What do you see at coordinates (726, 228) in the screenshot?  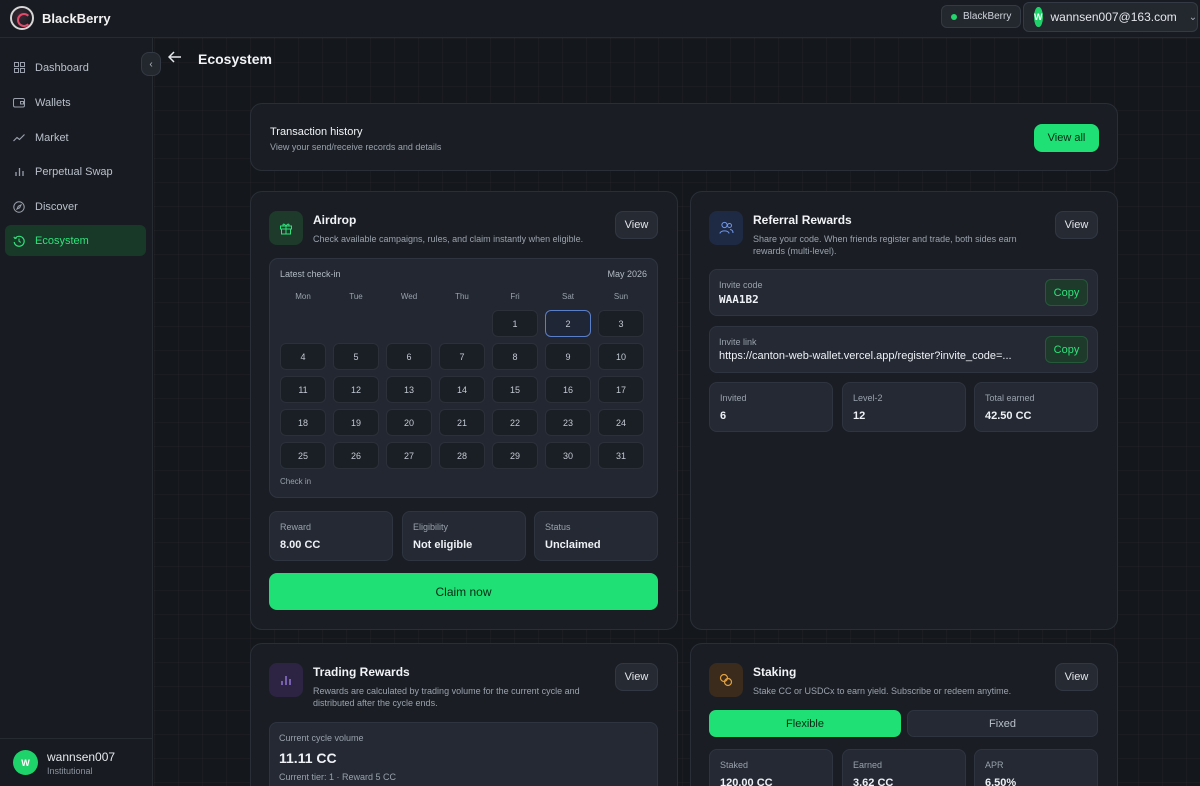 I see `users-icon` at bounding box center [726, 228].